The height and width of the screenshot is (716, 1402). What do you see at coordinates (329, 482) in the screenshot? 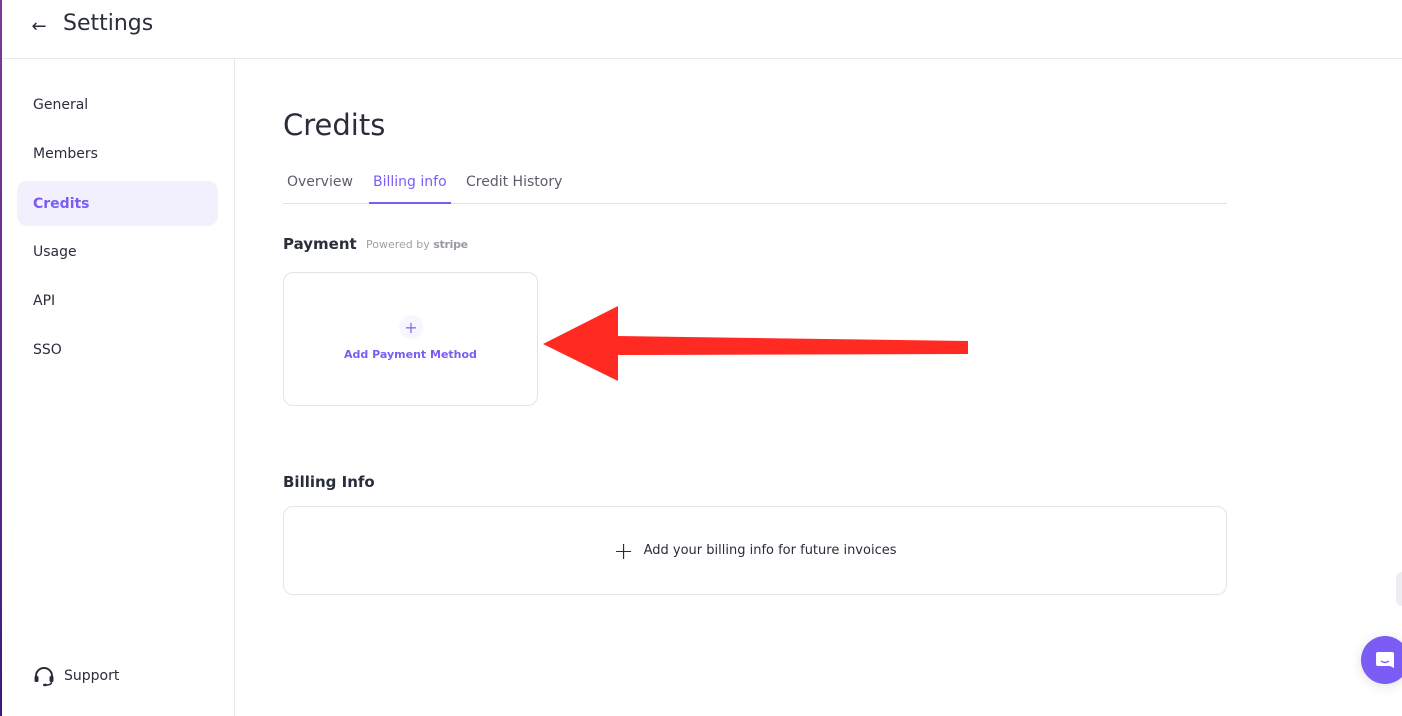
I see `billing-info-section-title: Billing Info` at bounding box center [329, 482].